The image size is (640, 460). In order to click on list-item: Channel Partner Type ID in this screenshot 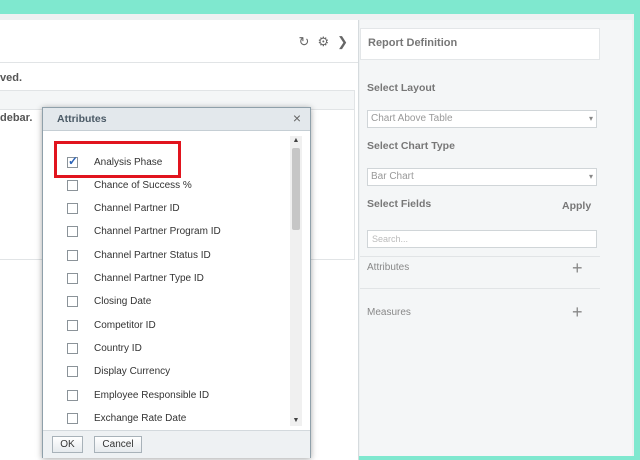, I will do `click(135, 279)`.